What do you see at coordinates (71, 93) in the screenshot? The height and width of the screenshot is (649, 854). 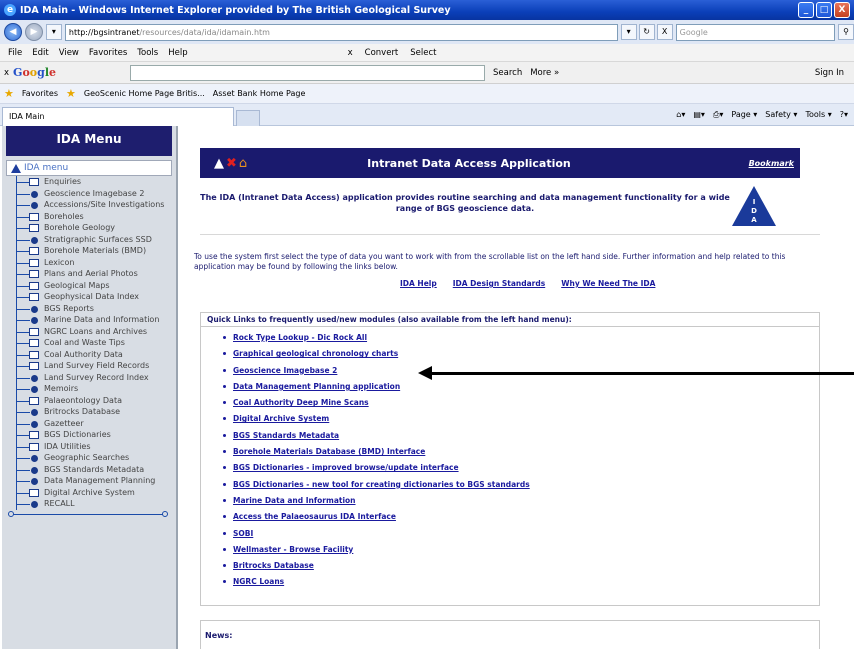 I see `add-favorite-icon: ★` at bounding box center [71, 93].